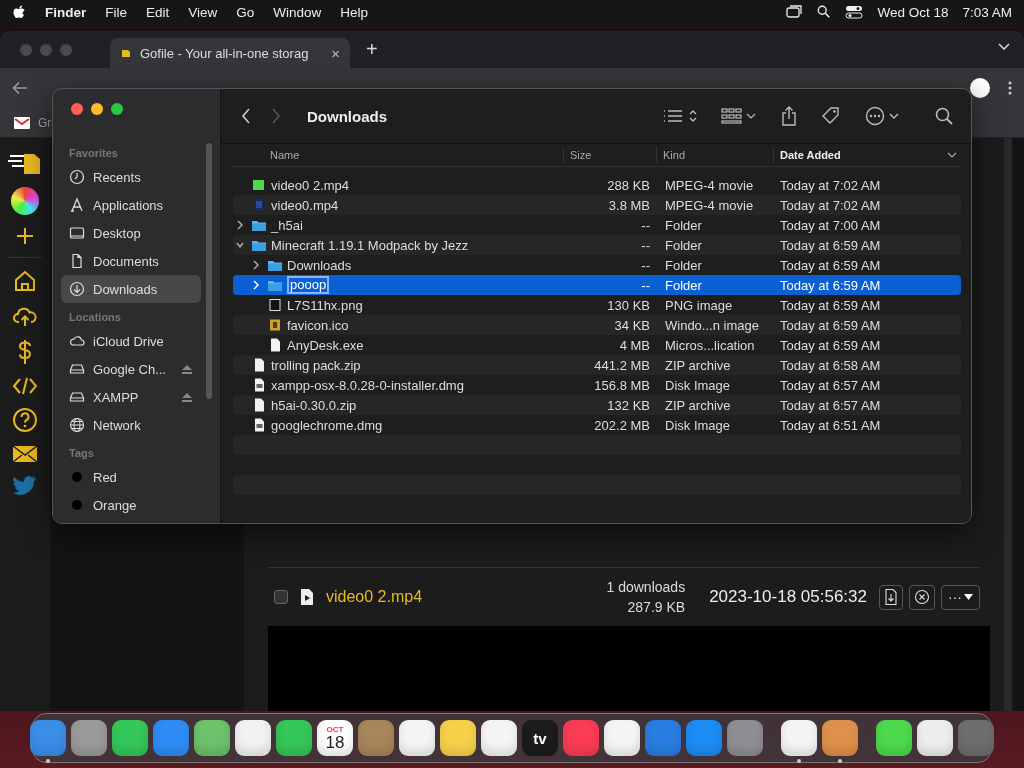 Image resolution: width=1024 pixels, height=768 pixels. Describe the element at coordinates (203, 12) in the screenshot. I see `menu-item: View` at that location.